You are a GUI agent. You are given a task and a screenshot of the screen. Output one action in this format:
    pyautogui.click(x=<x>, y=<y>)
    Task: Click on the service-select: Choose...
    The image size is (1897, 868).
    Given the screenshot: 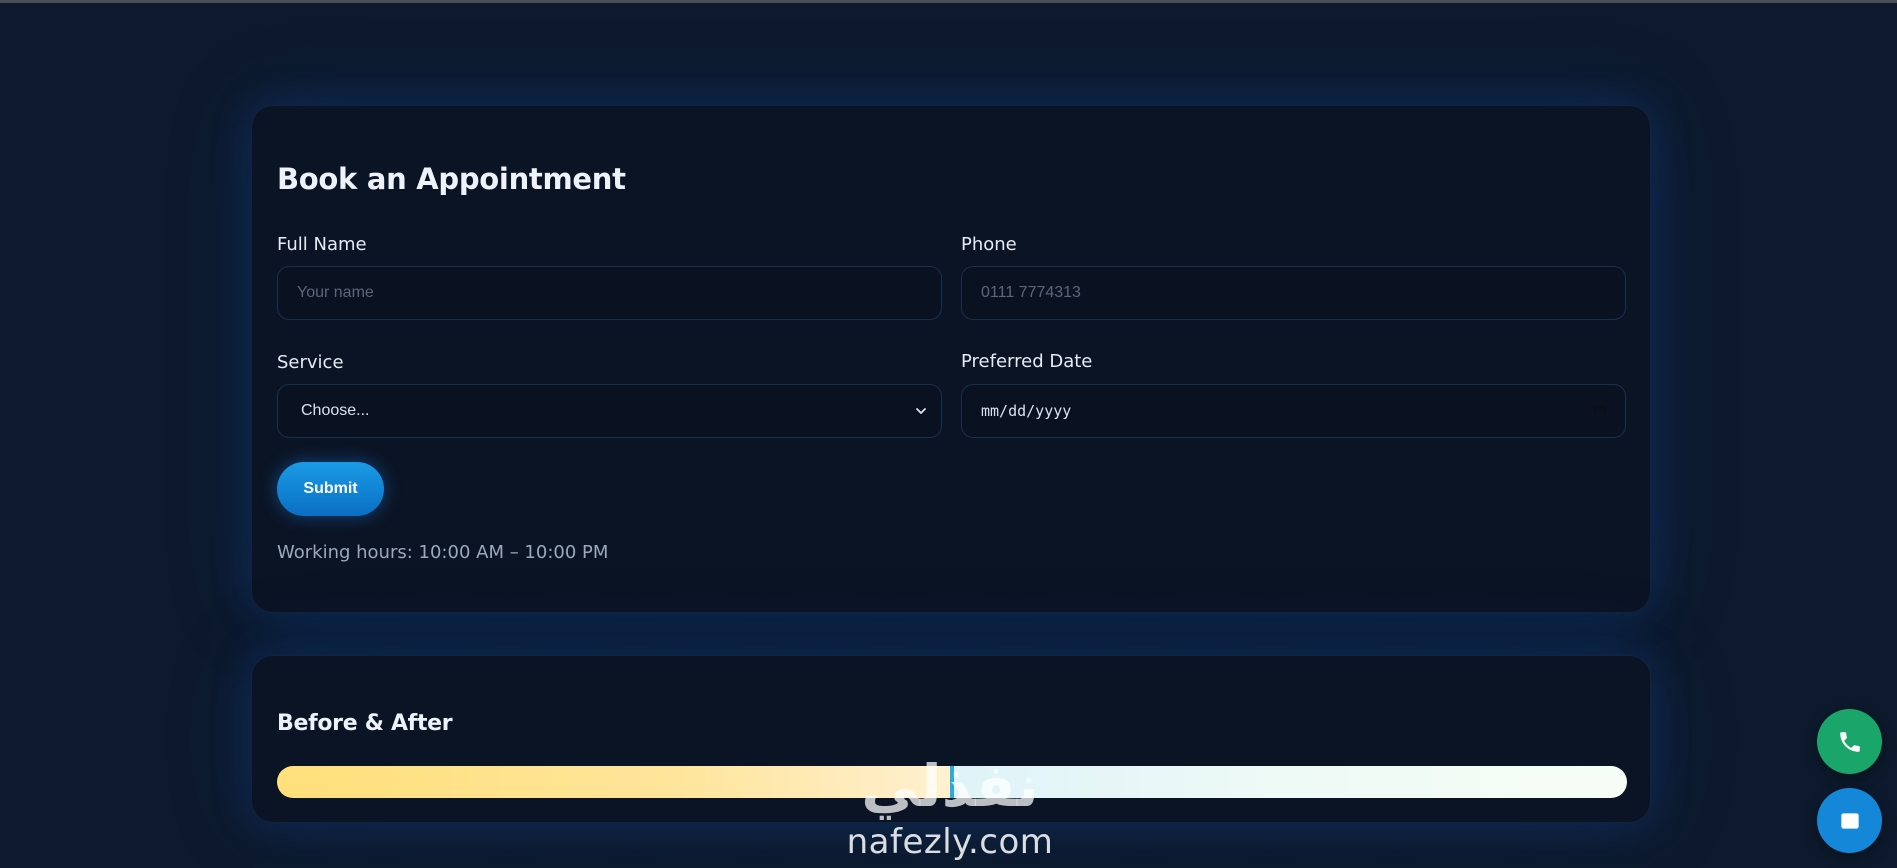 What is the action you would take?
    pyautogui.click(x=609, y=411)
    